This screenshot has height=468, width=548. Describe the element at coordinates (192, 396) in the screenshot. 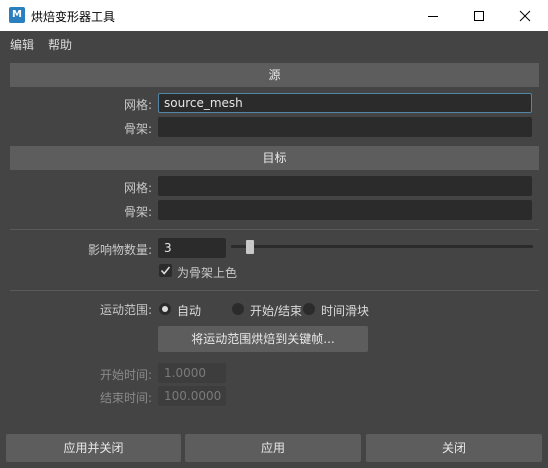

I see `end-time-field: 100.0000` at that location.